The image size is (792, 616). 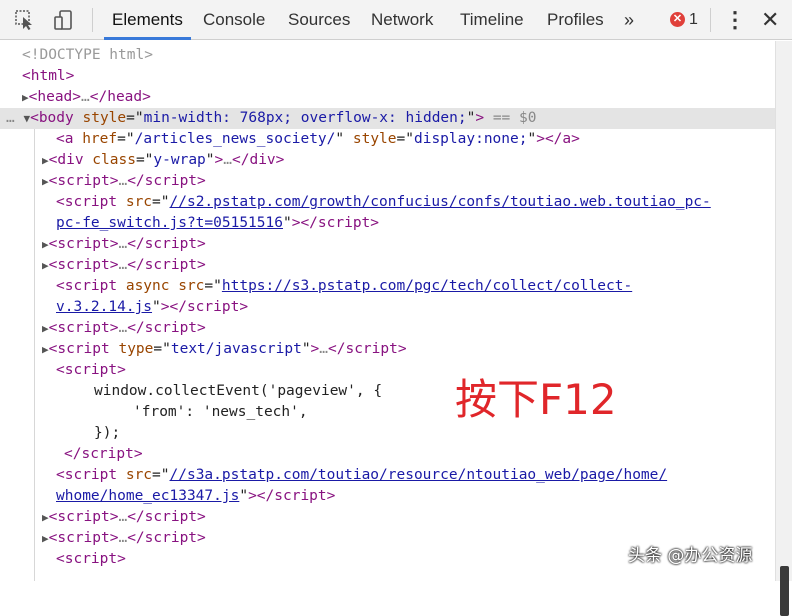 What do you see at coordinates (575, 20) in the screenshot?
I see `tab-profiles: Profiles` at bounding box center [575, 20].